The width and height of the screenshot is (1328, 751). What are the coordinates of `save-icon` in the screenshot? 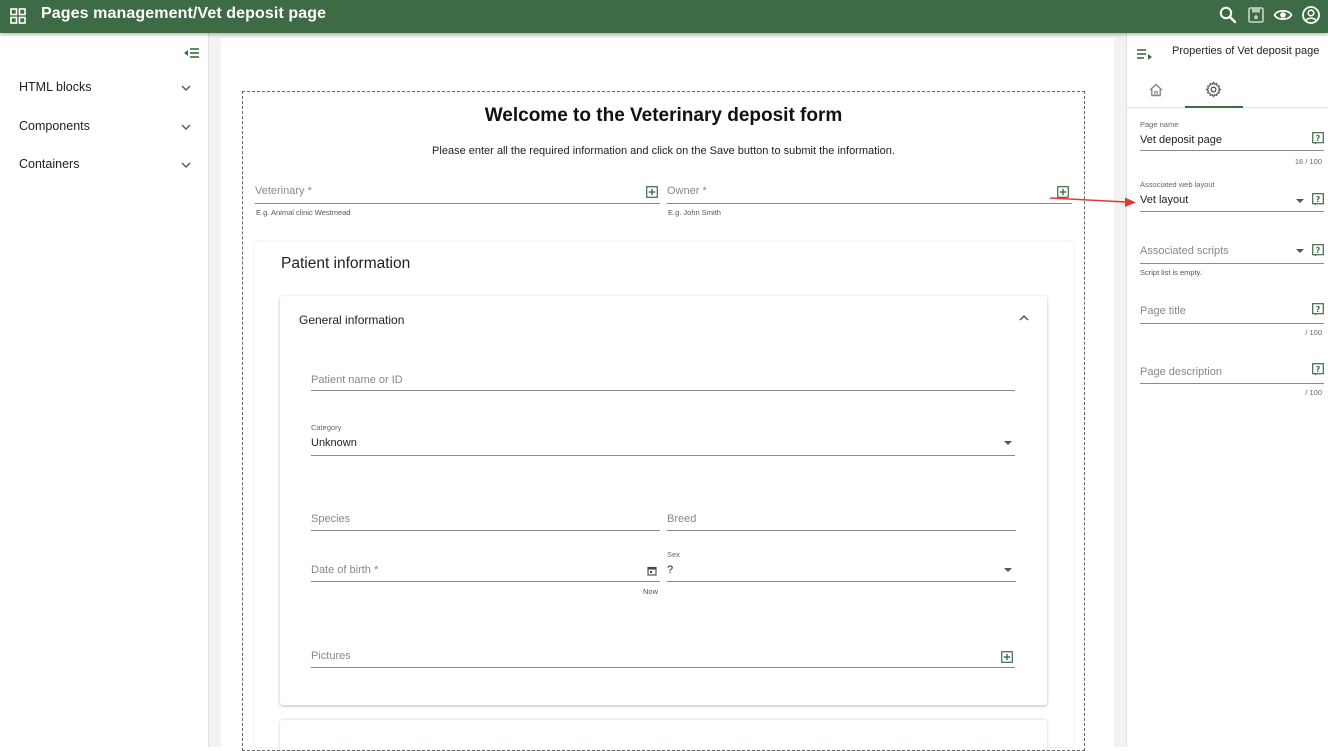 It's located at (1256, 15).